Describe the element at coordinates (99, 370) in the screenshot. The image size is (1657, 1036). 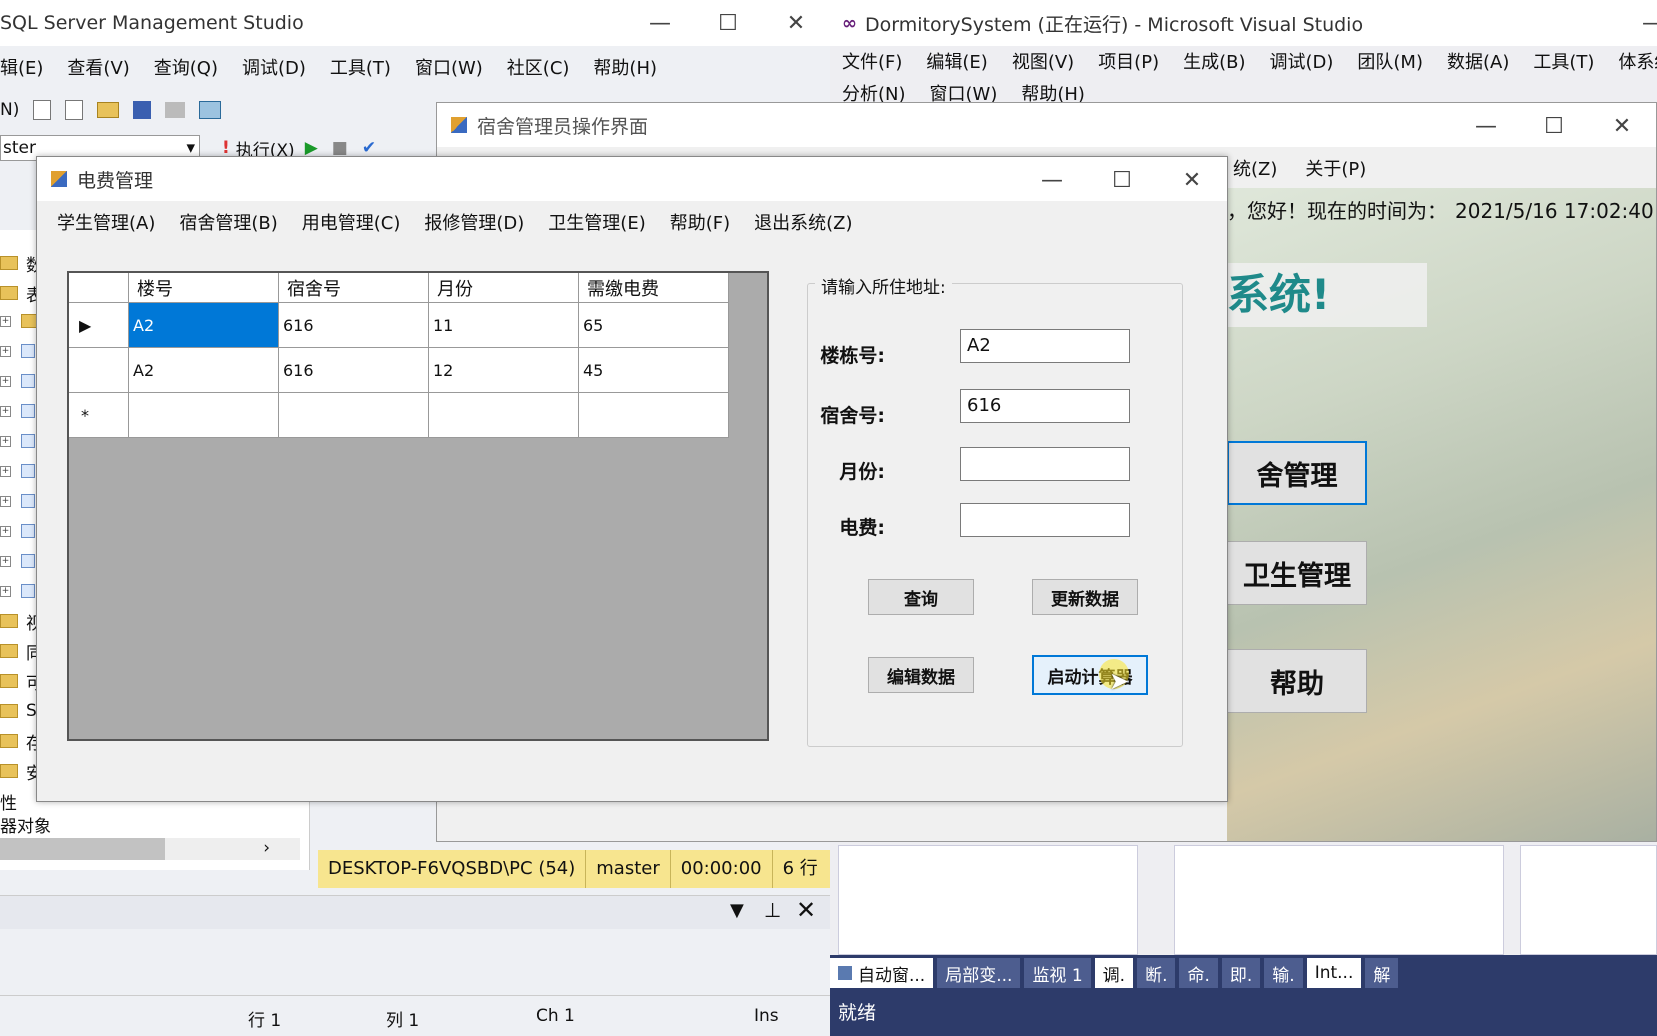
I see `row-header` at that location.